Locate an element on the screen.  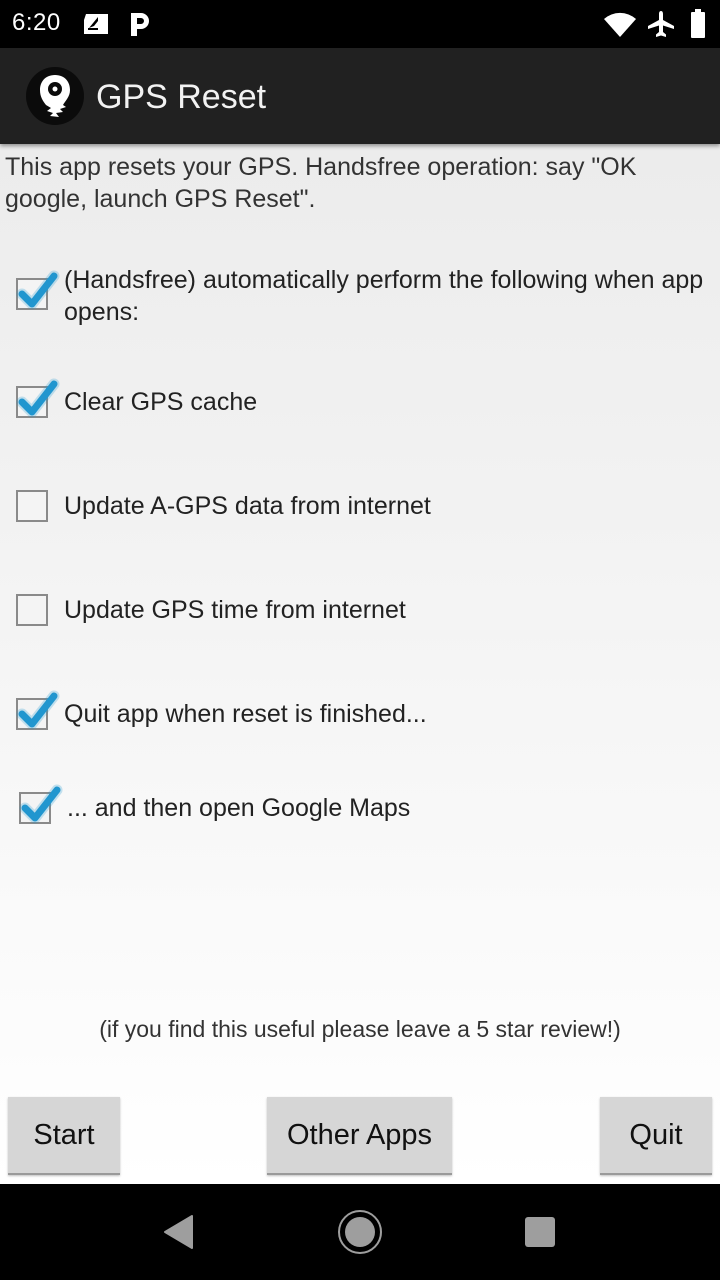
checkbox-handsfree is located at coordinates (38, 290).